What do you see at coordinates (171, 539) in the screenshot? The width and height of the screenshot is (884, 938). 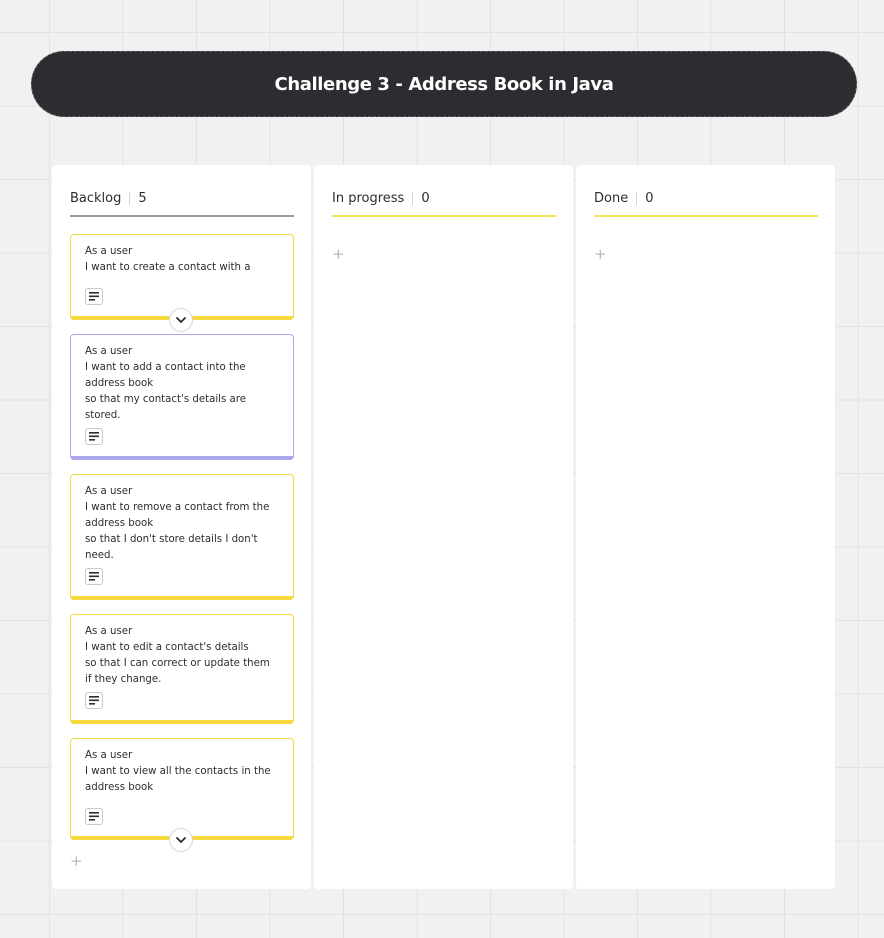 I see `card-text-line: so that I don't store details I don't` at bounding box center [171, 539].